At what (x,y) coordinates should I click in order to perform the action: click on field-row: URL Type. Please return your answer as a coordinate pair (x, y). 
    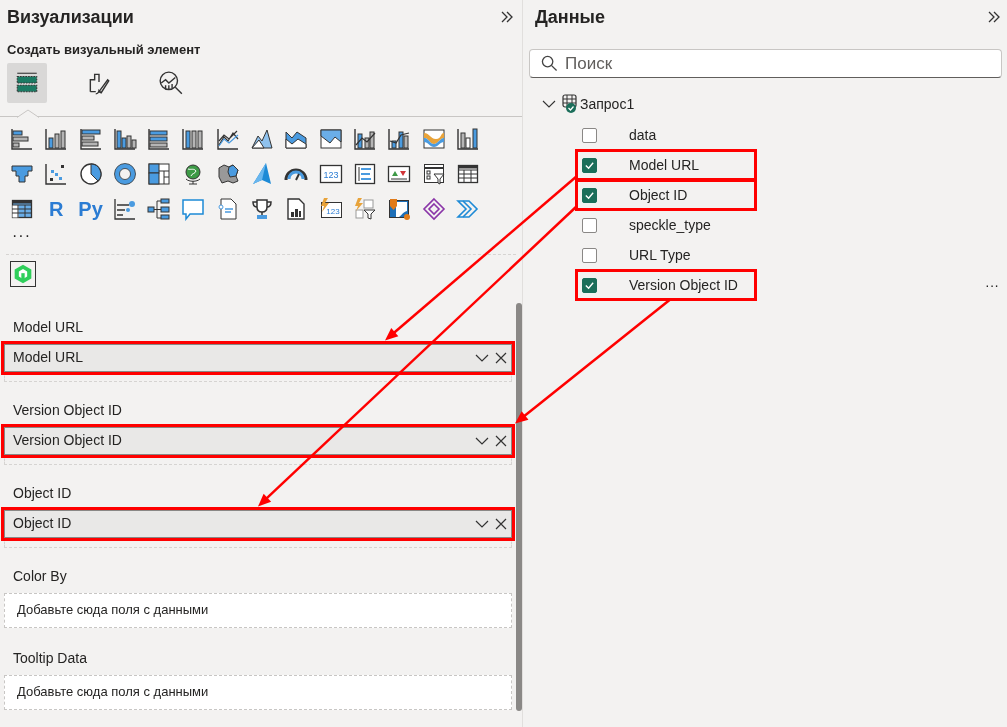
    Looking at the image, I should click on (666, 255).